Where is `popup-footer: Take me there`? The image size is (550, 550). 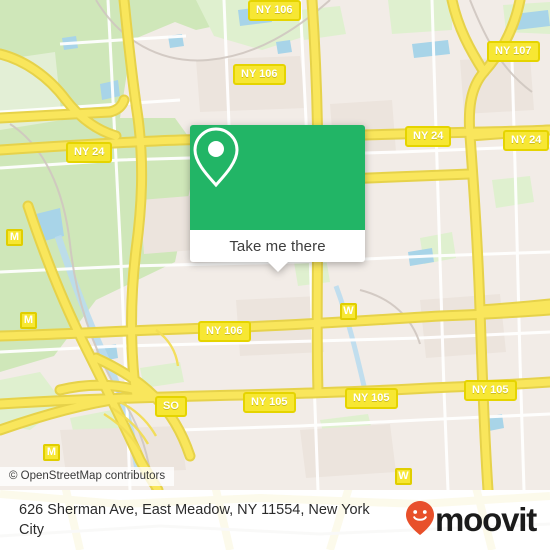
popup-footer: Take me there is located at coordinates (277, 251).